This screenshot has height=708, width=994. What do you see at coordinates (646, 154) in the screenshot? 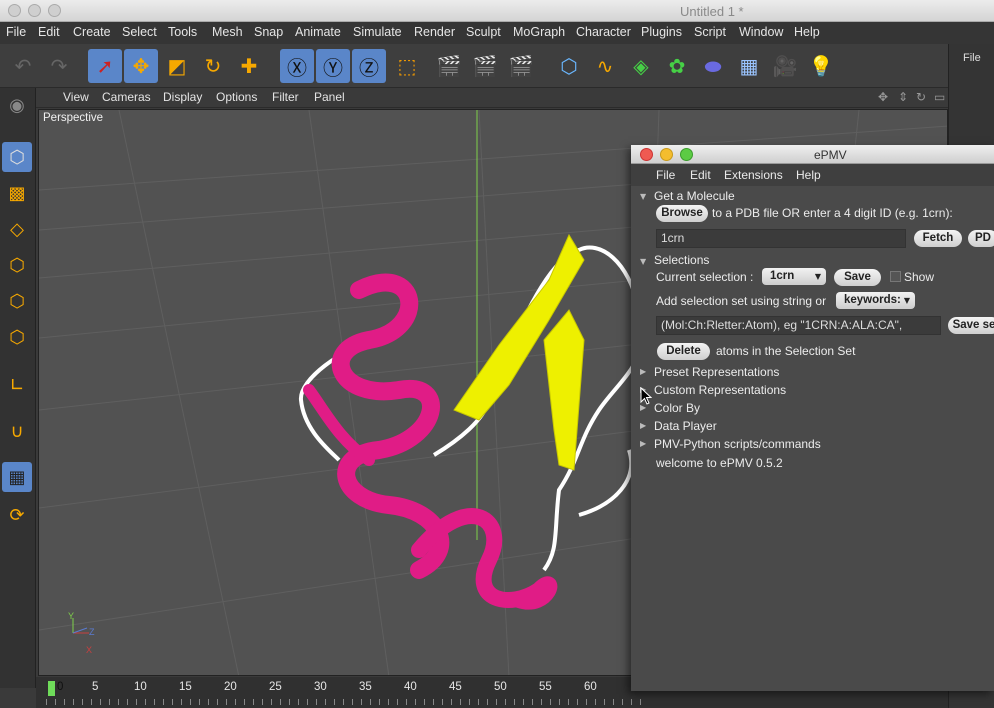
I see `epmv-close-button` at bounding box center [646, 154].